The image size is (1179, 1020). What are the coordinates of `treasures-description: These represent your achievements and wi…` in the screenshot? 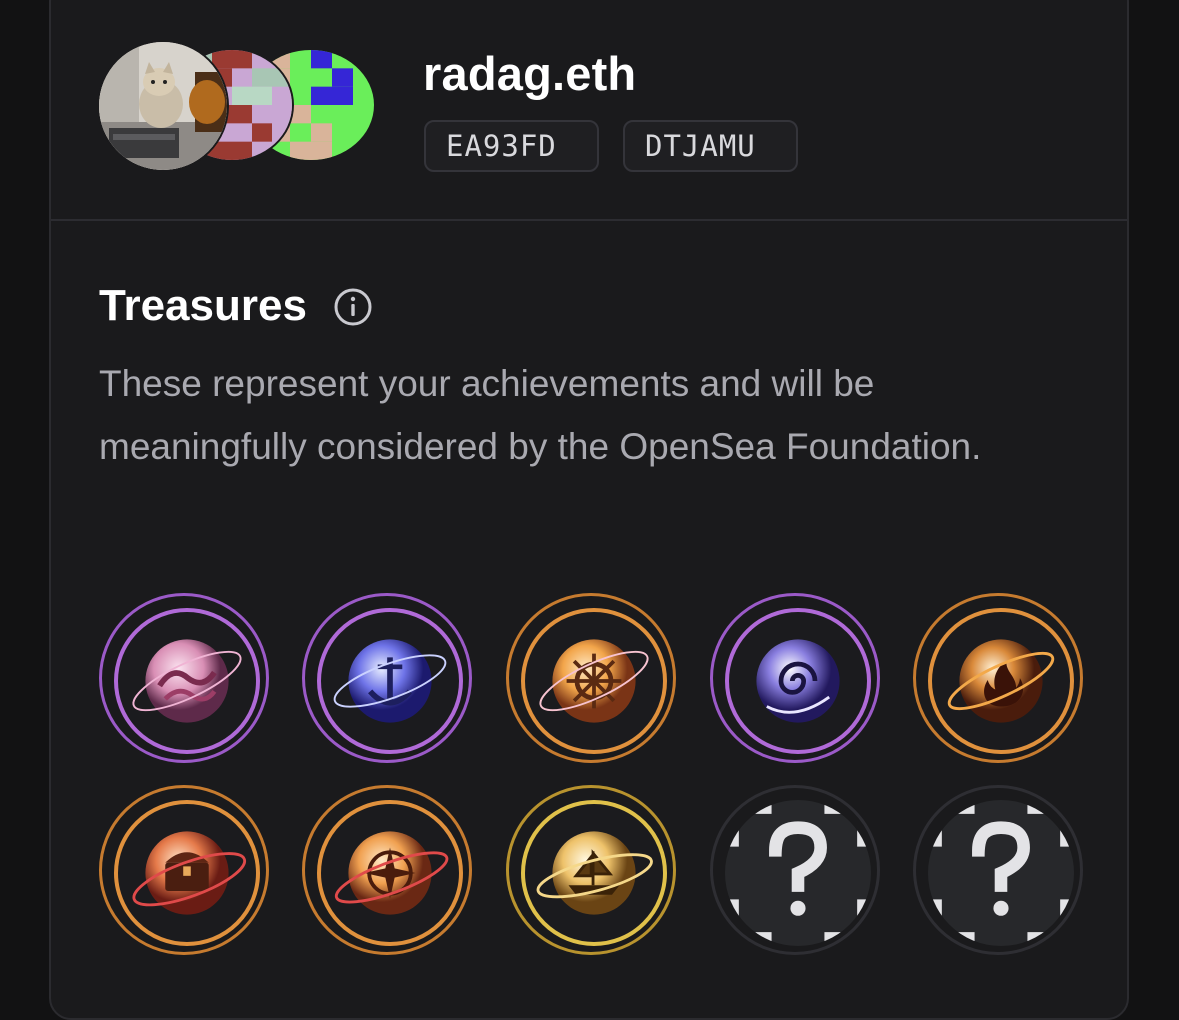 It's located at (540, 415).